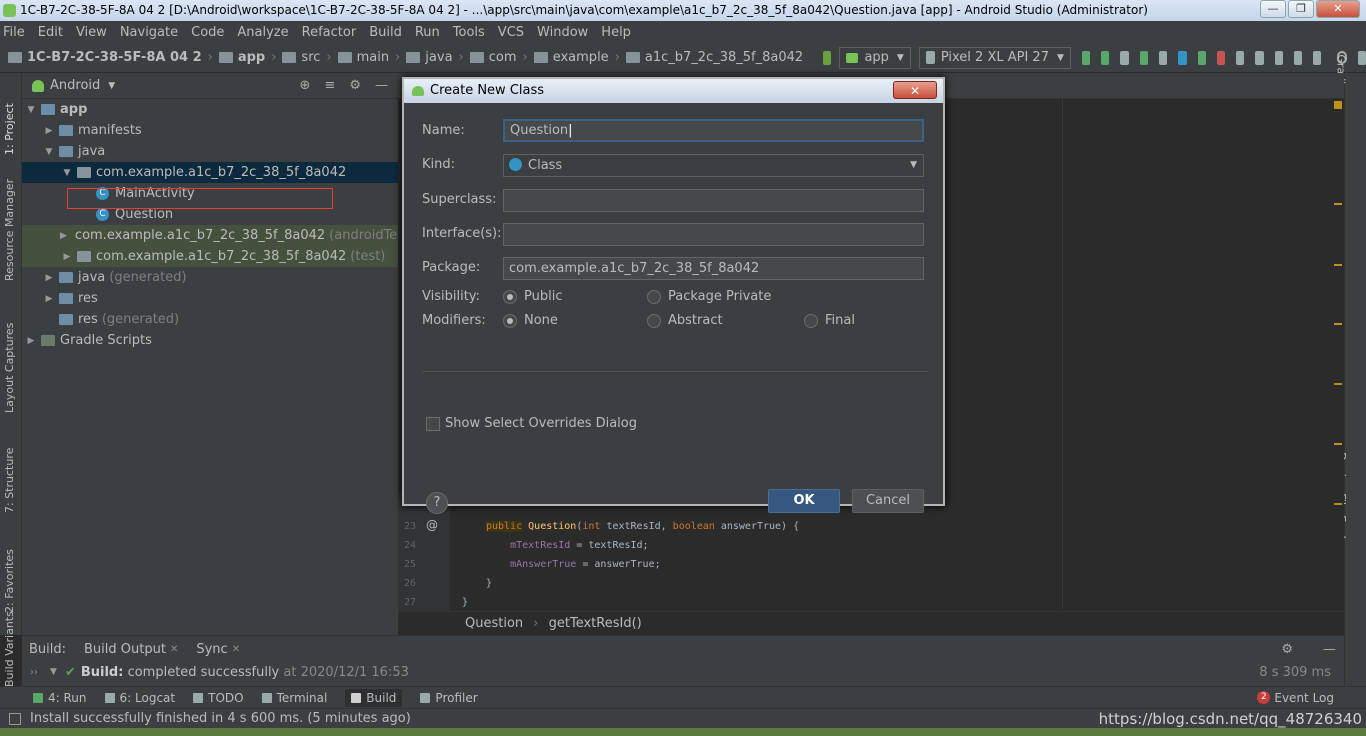 The width and height of the screenshot is (1366, 736). I want to click on name-field: Question|, so click(713, 130).